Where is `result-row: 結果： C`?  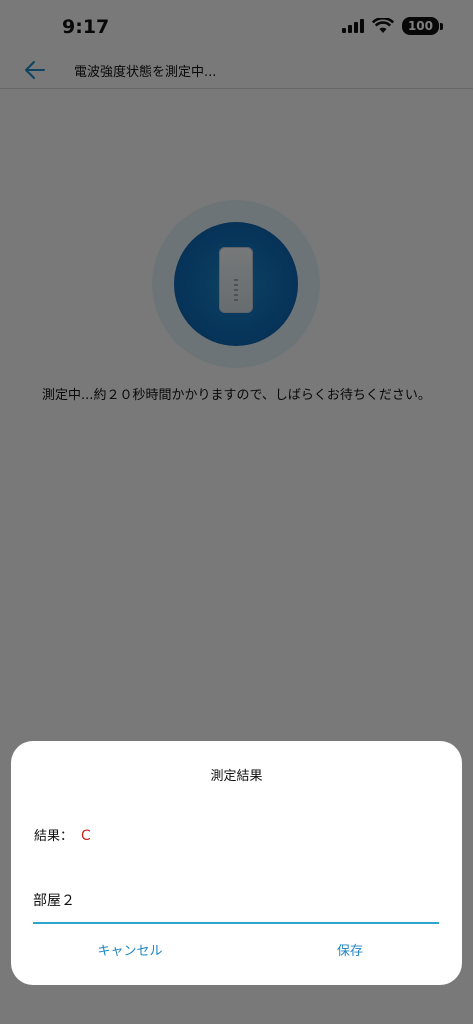
result-row: 結果： C is located at coordinates (62, 834).